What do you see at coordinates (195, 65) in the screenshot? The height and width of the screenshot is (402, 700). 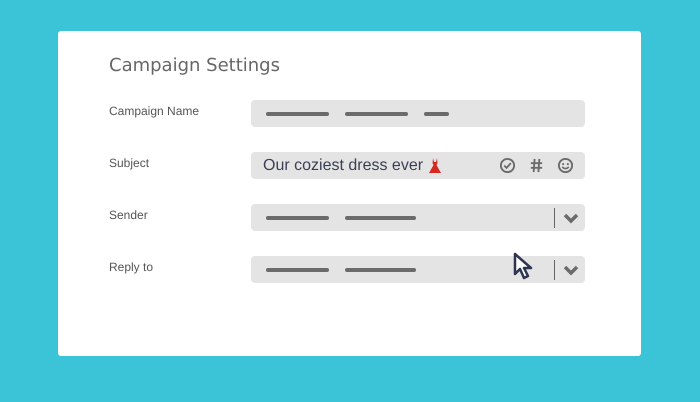 I see `card-title: Campaign Settings` at bounding box center [195, 65].